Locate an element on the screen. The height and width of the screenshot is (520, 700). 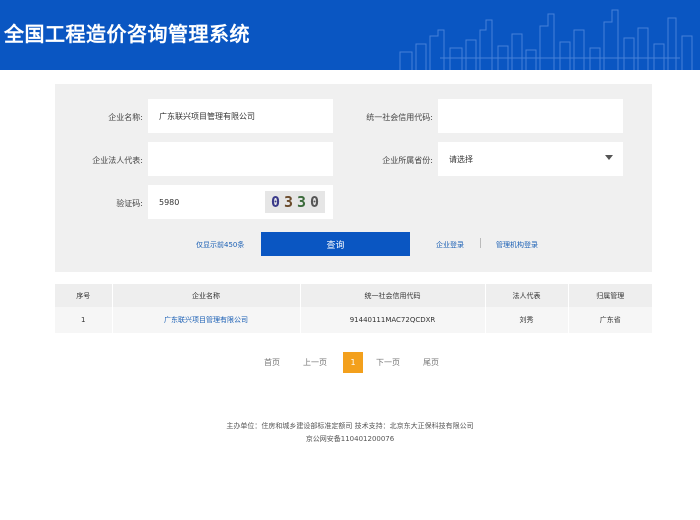
prev-page-button: 上一页 is located at coordinates (315, 362).